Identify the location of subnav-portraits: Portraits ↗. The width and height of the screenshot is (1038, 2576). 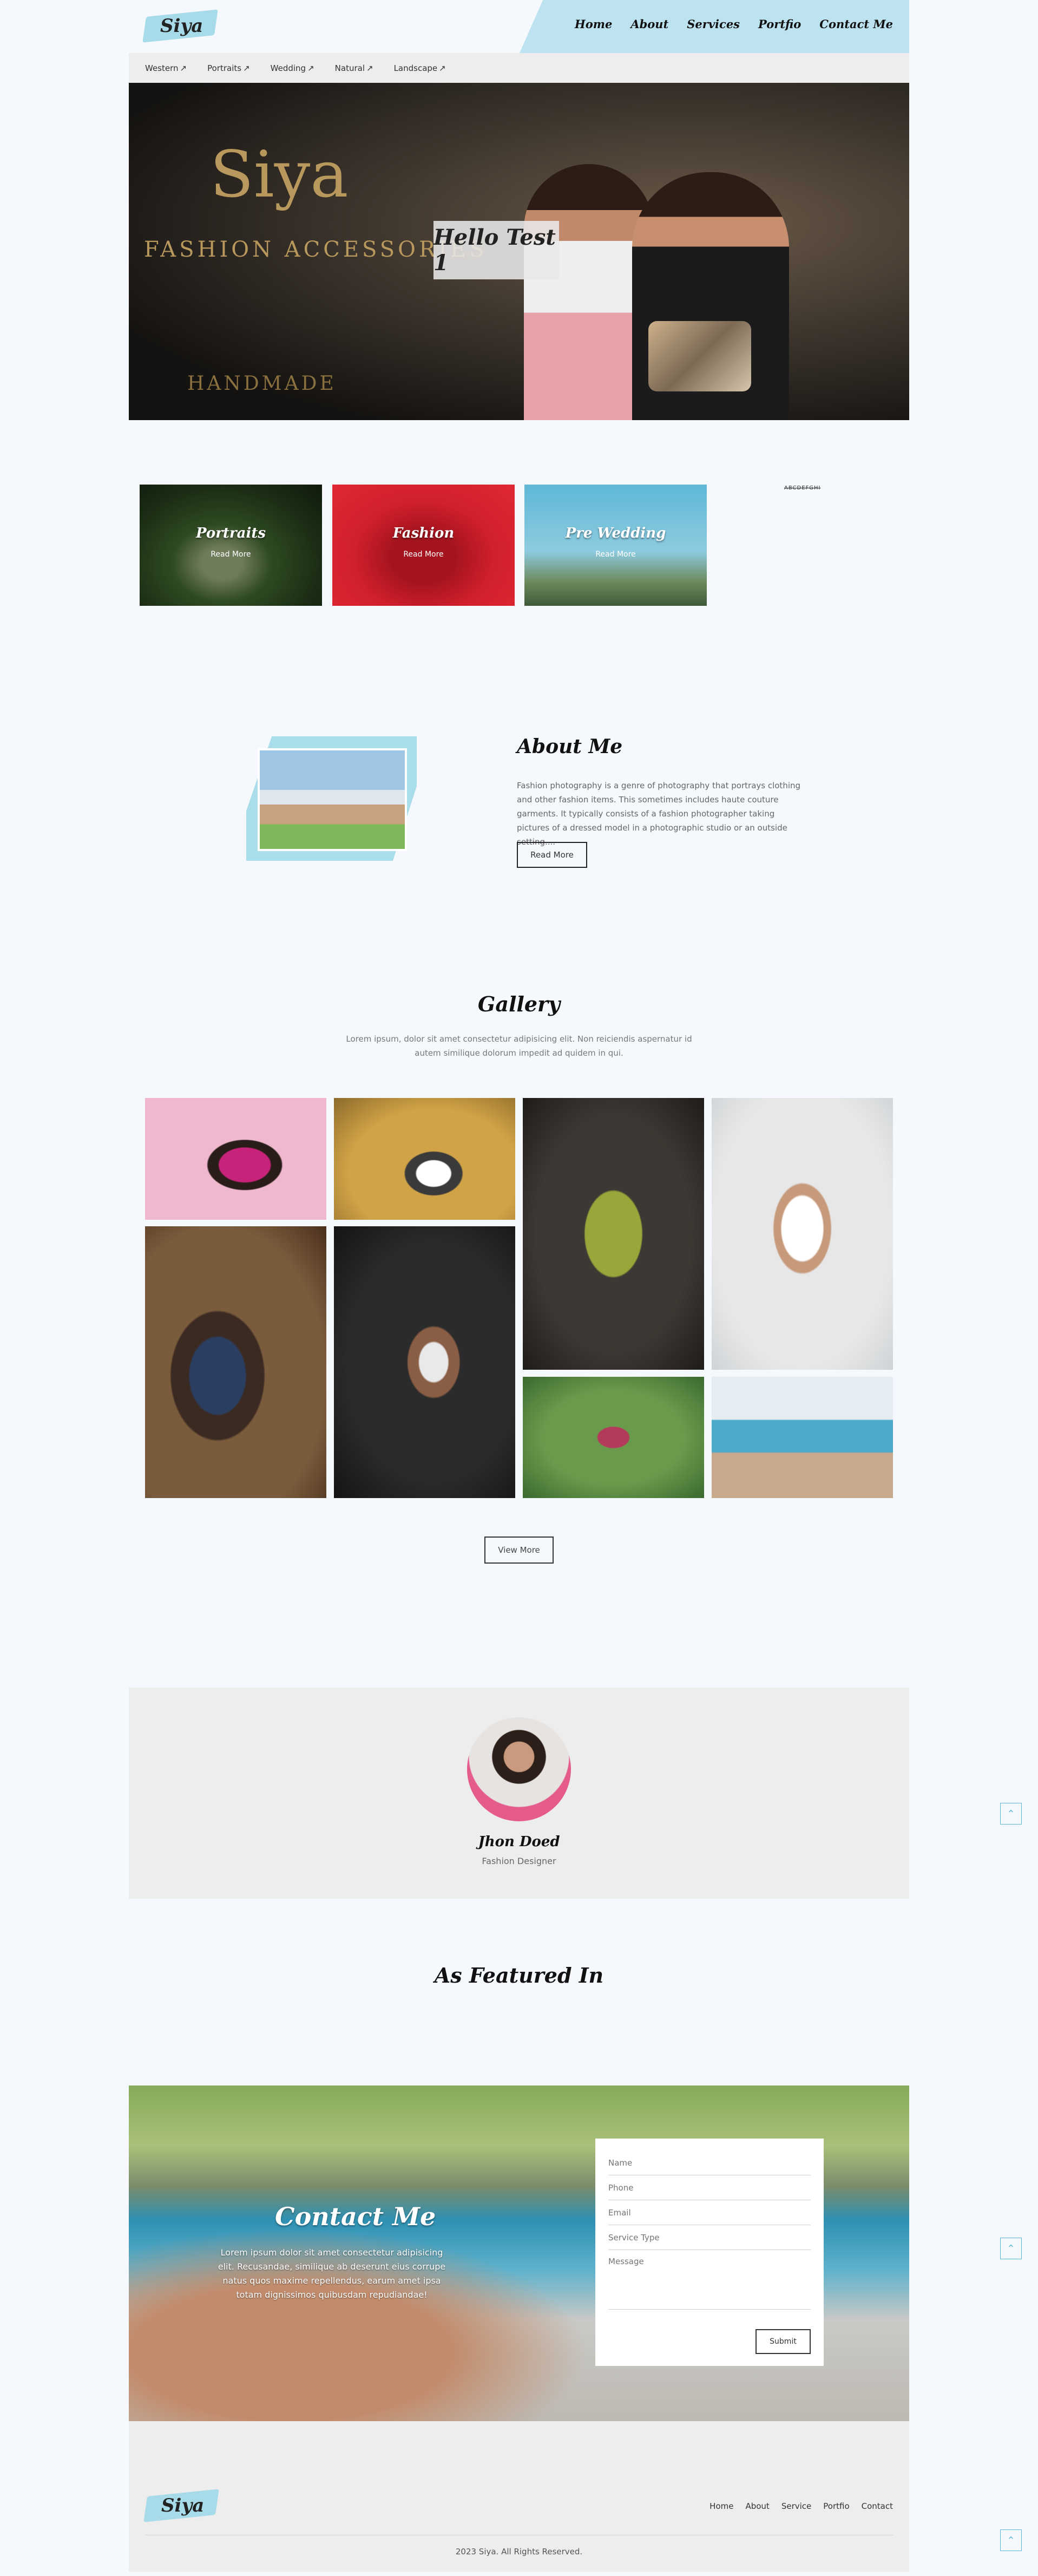
(228, 68).